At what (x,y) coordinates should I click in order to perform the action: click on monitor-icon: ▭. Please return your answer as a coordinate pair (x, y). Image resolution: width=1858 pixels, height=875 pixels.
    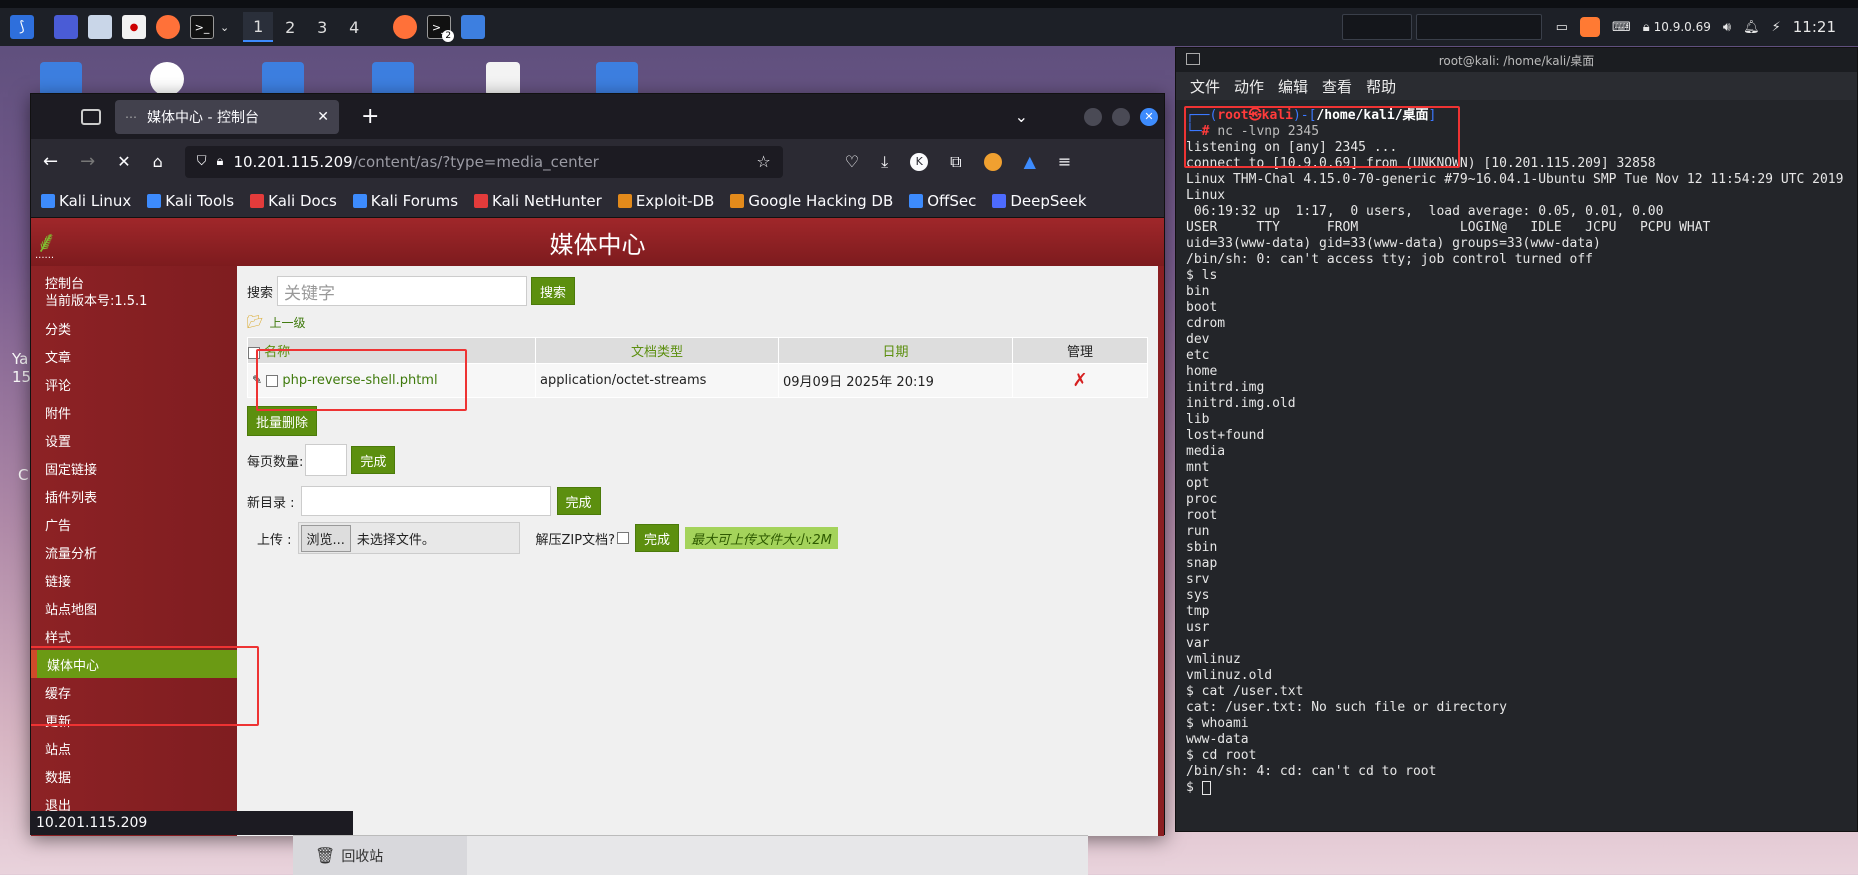
    Looking at the image, I should click on (1562, 27).